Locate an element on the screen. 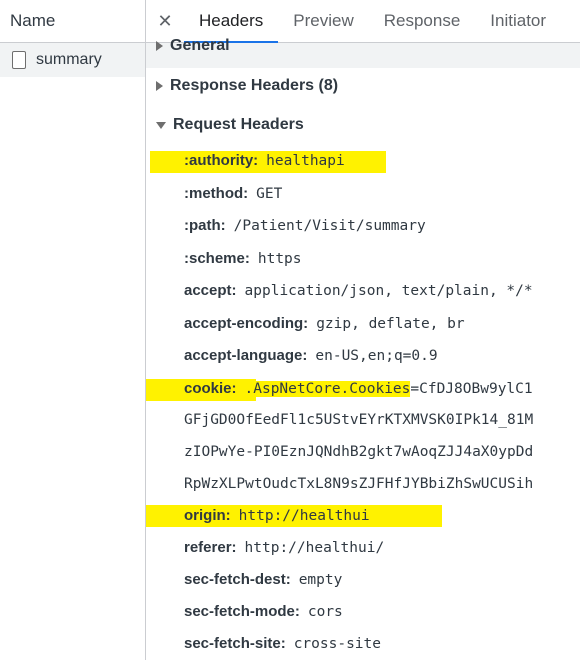  tab-headers: Headers is located at coordinates (231, 21).